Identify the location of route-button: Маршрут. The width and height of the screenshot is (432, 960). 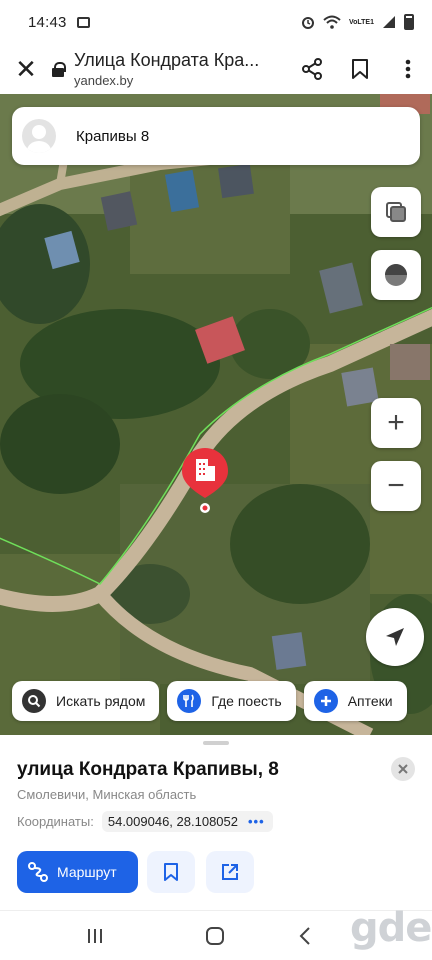
(77, 872).